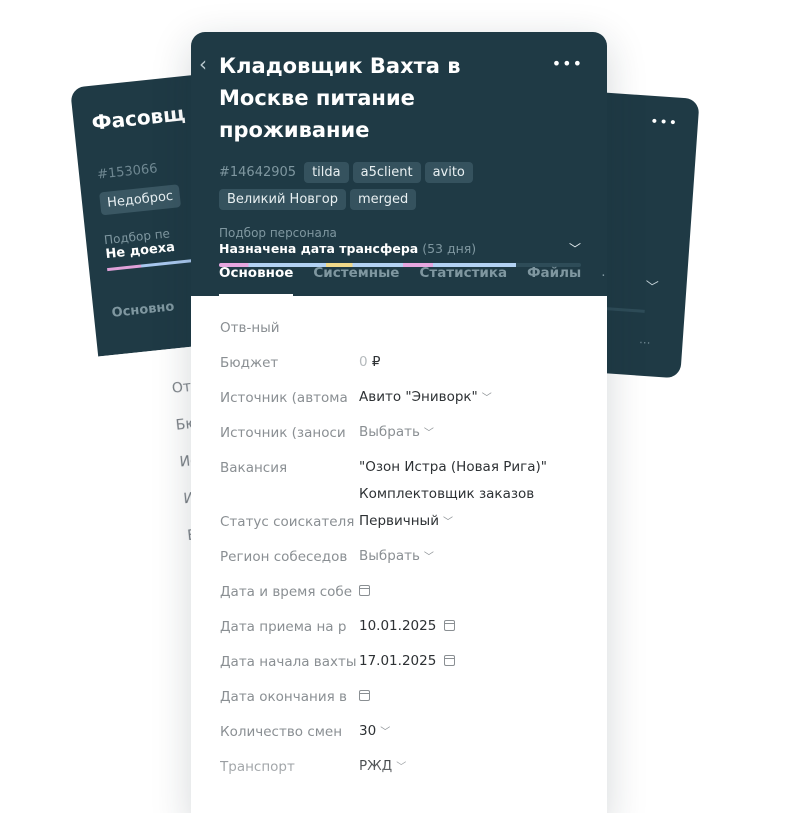 The height and width of the screenshot is (813, 800). Describe the element at coordinates (356, 276) in the screenshot. I see `tab-2: Системные` at that location.